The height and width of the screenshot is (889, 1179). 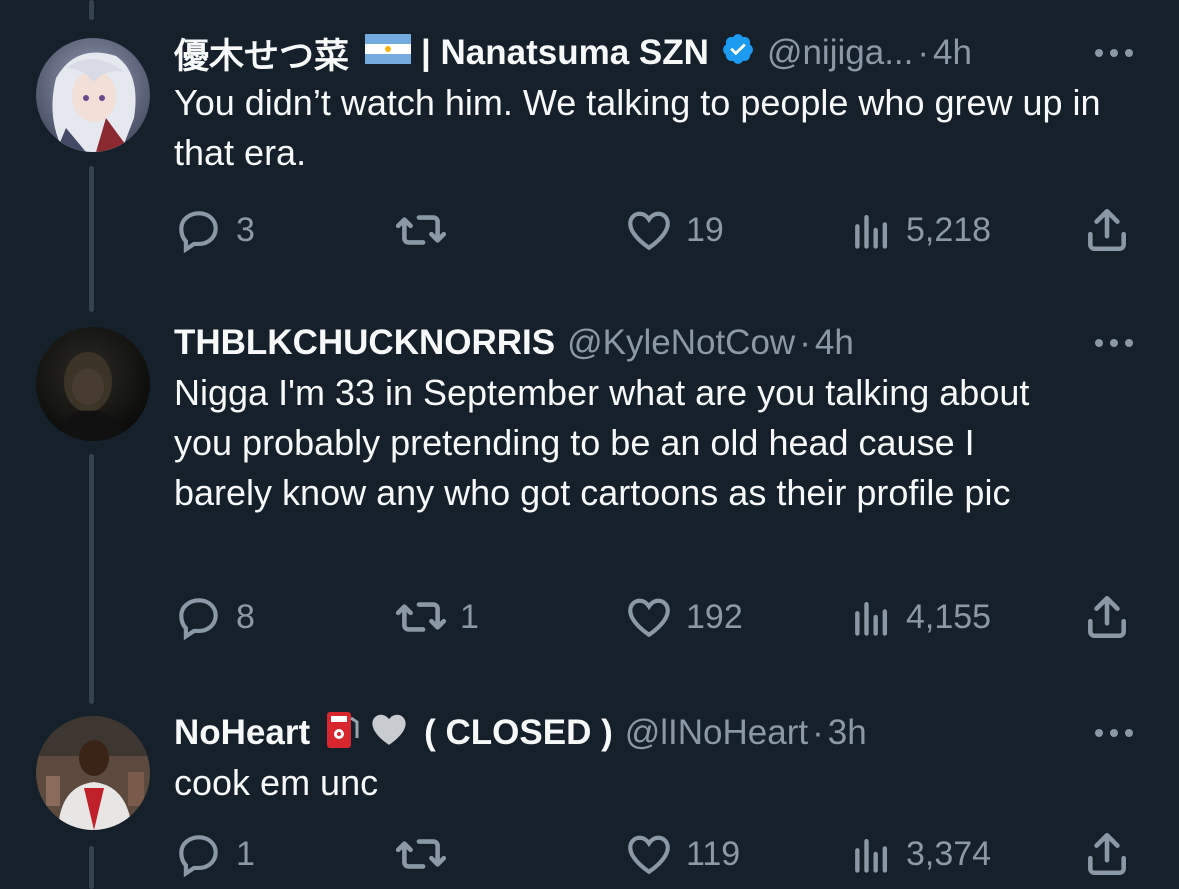 I want to click on view-count: 4,155, so click(x=949, y=616).